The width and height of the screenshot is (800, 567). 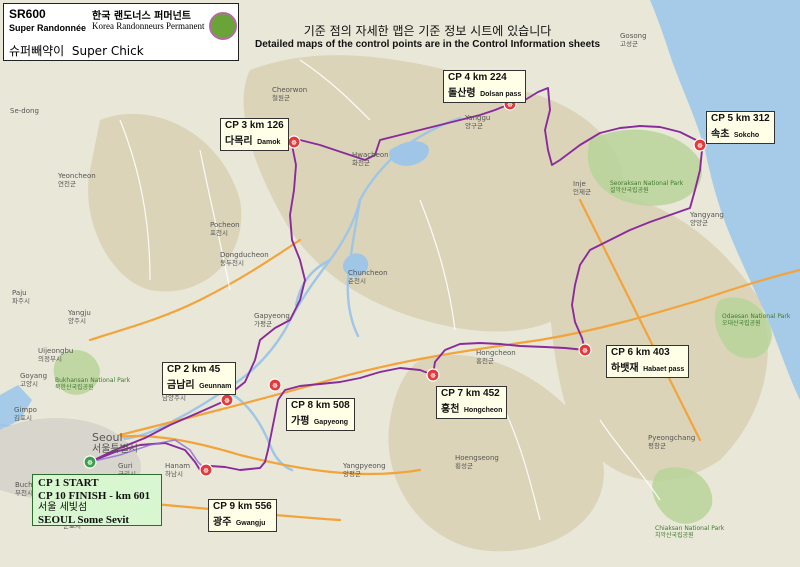 I want to click on place-label-gimpo: Gimpo, so click(x=25, y=410).